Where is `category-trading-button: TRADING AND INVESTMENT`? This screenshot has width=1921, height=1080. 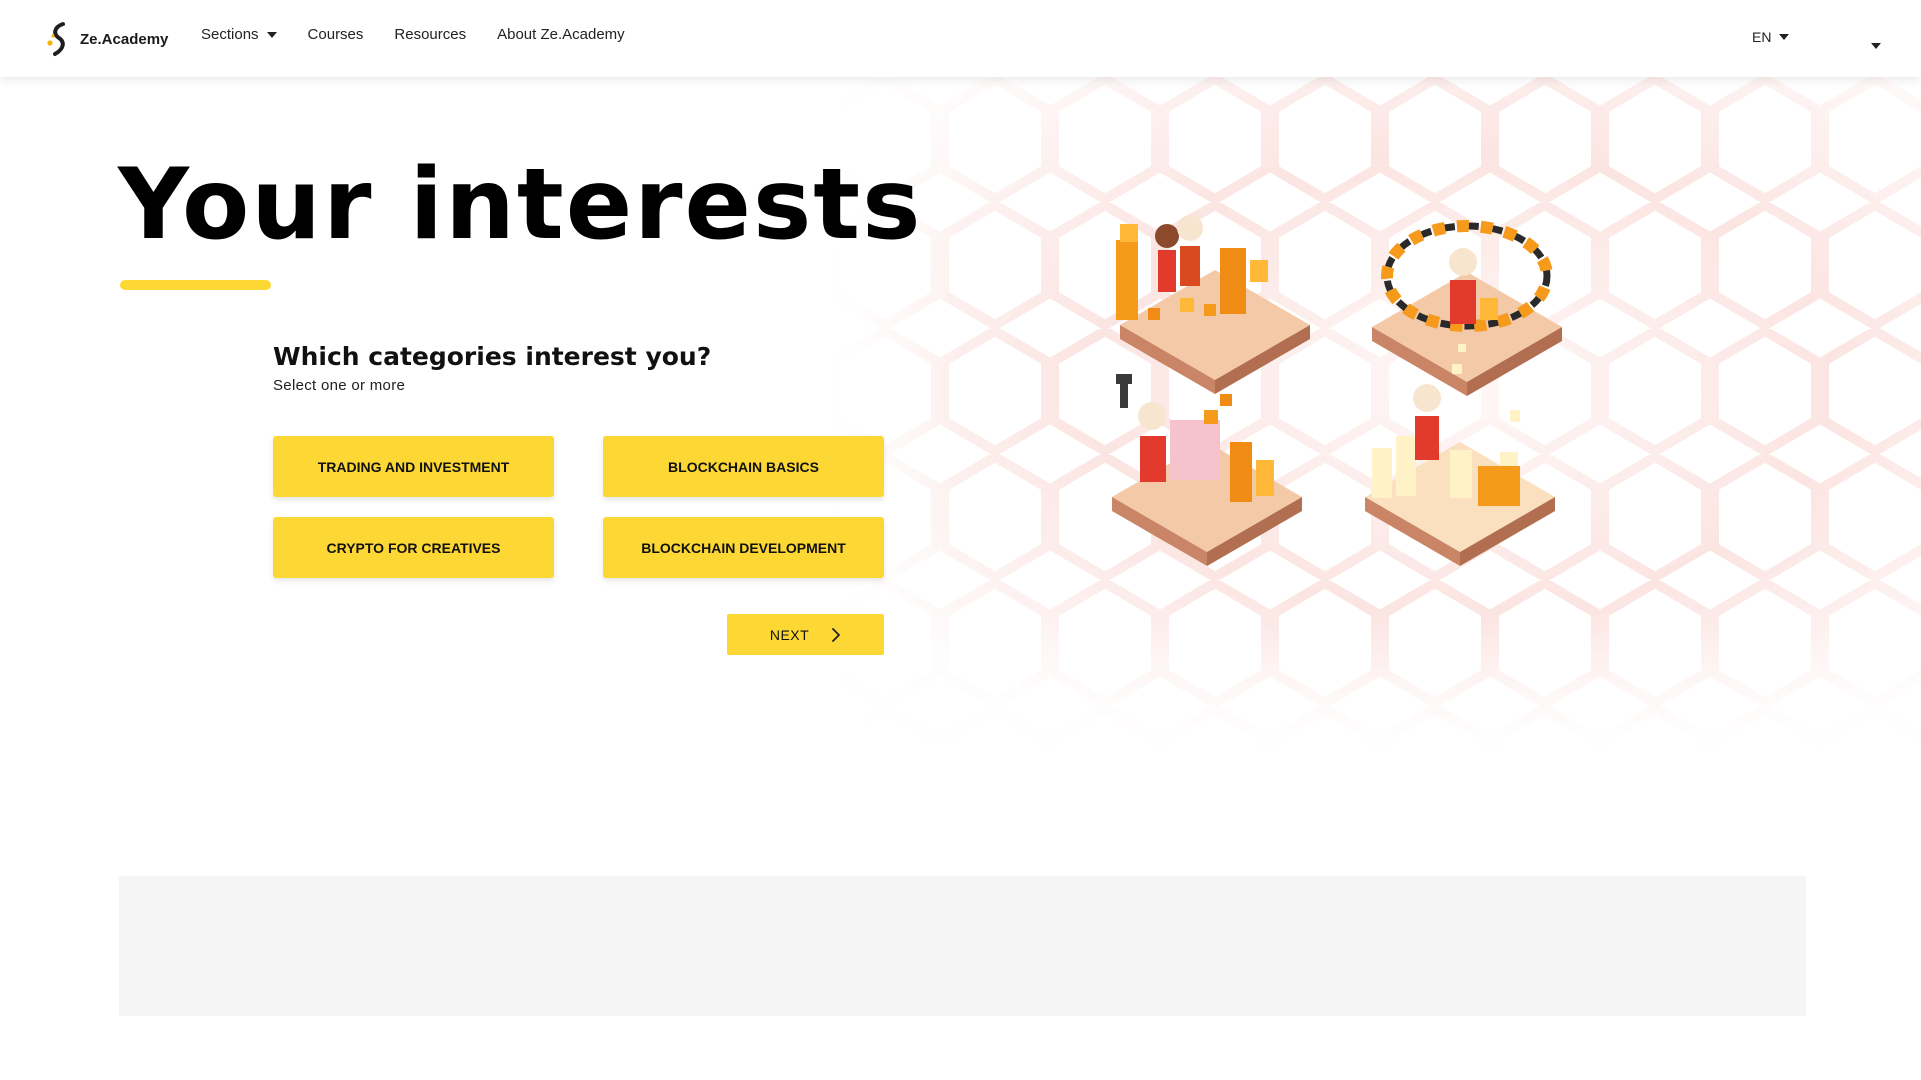 category-trading-button: TRADING AND INVESTMENT is located at coordinates (413, 466).